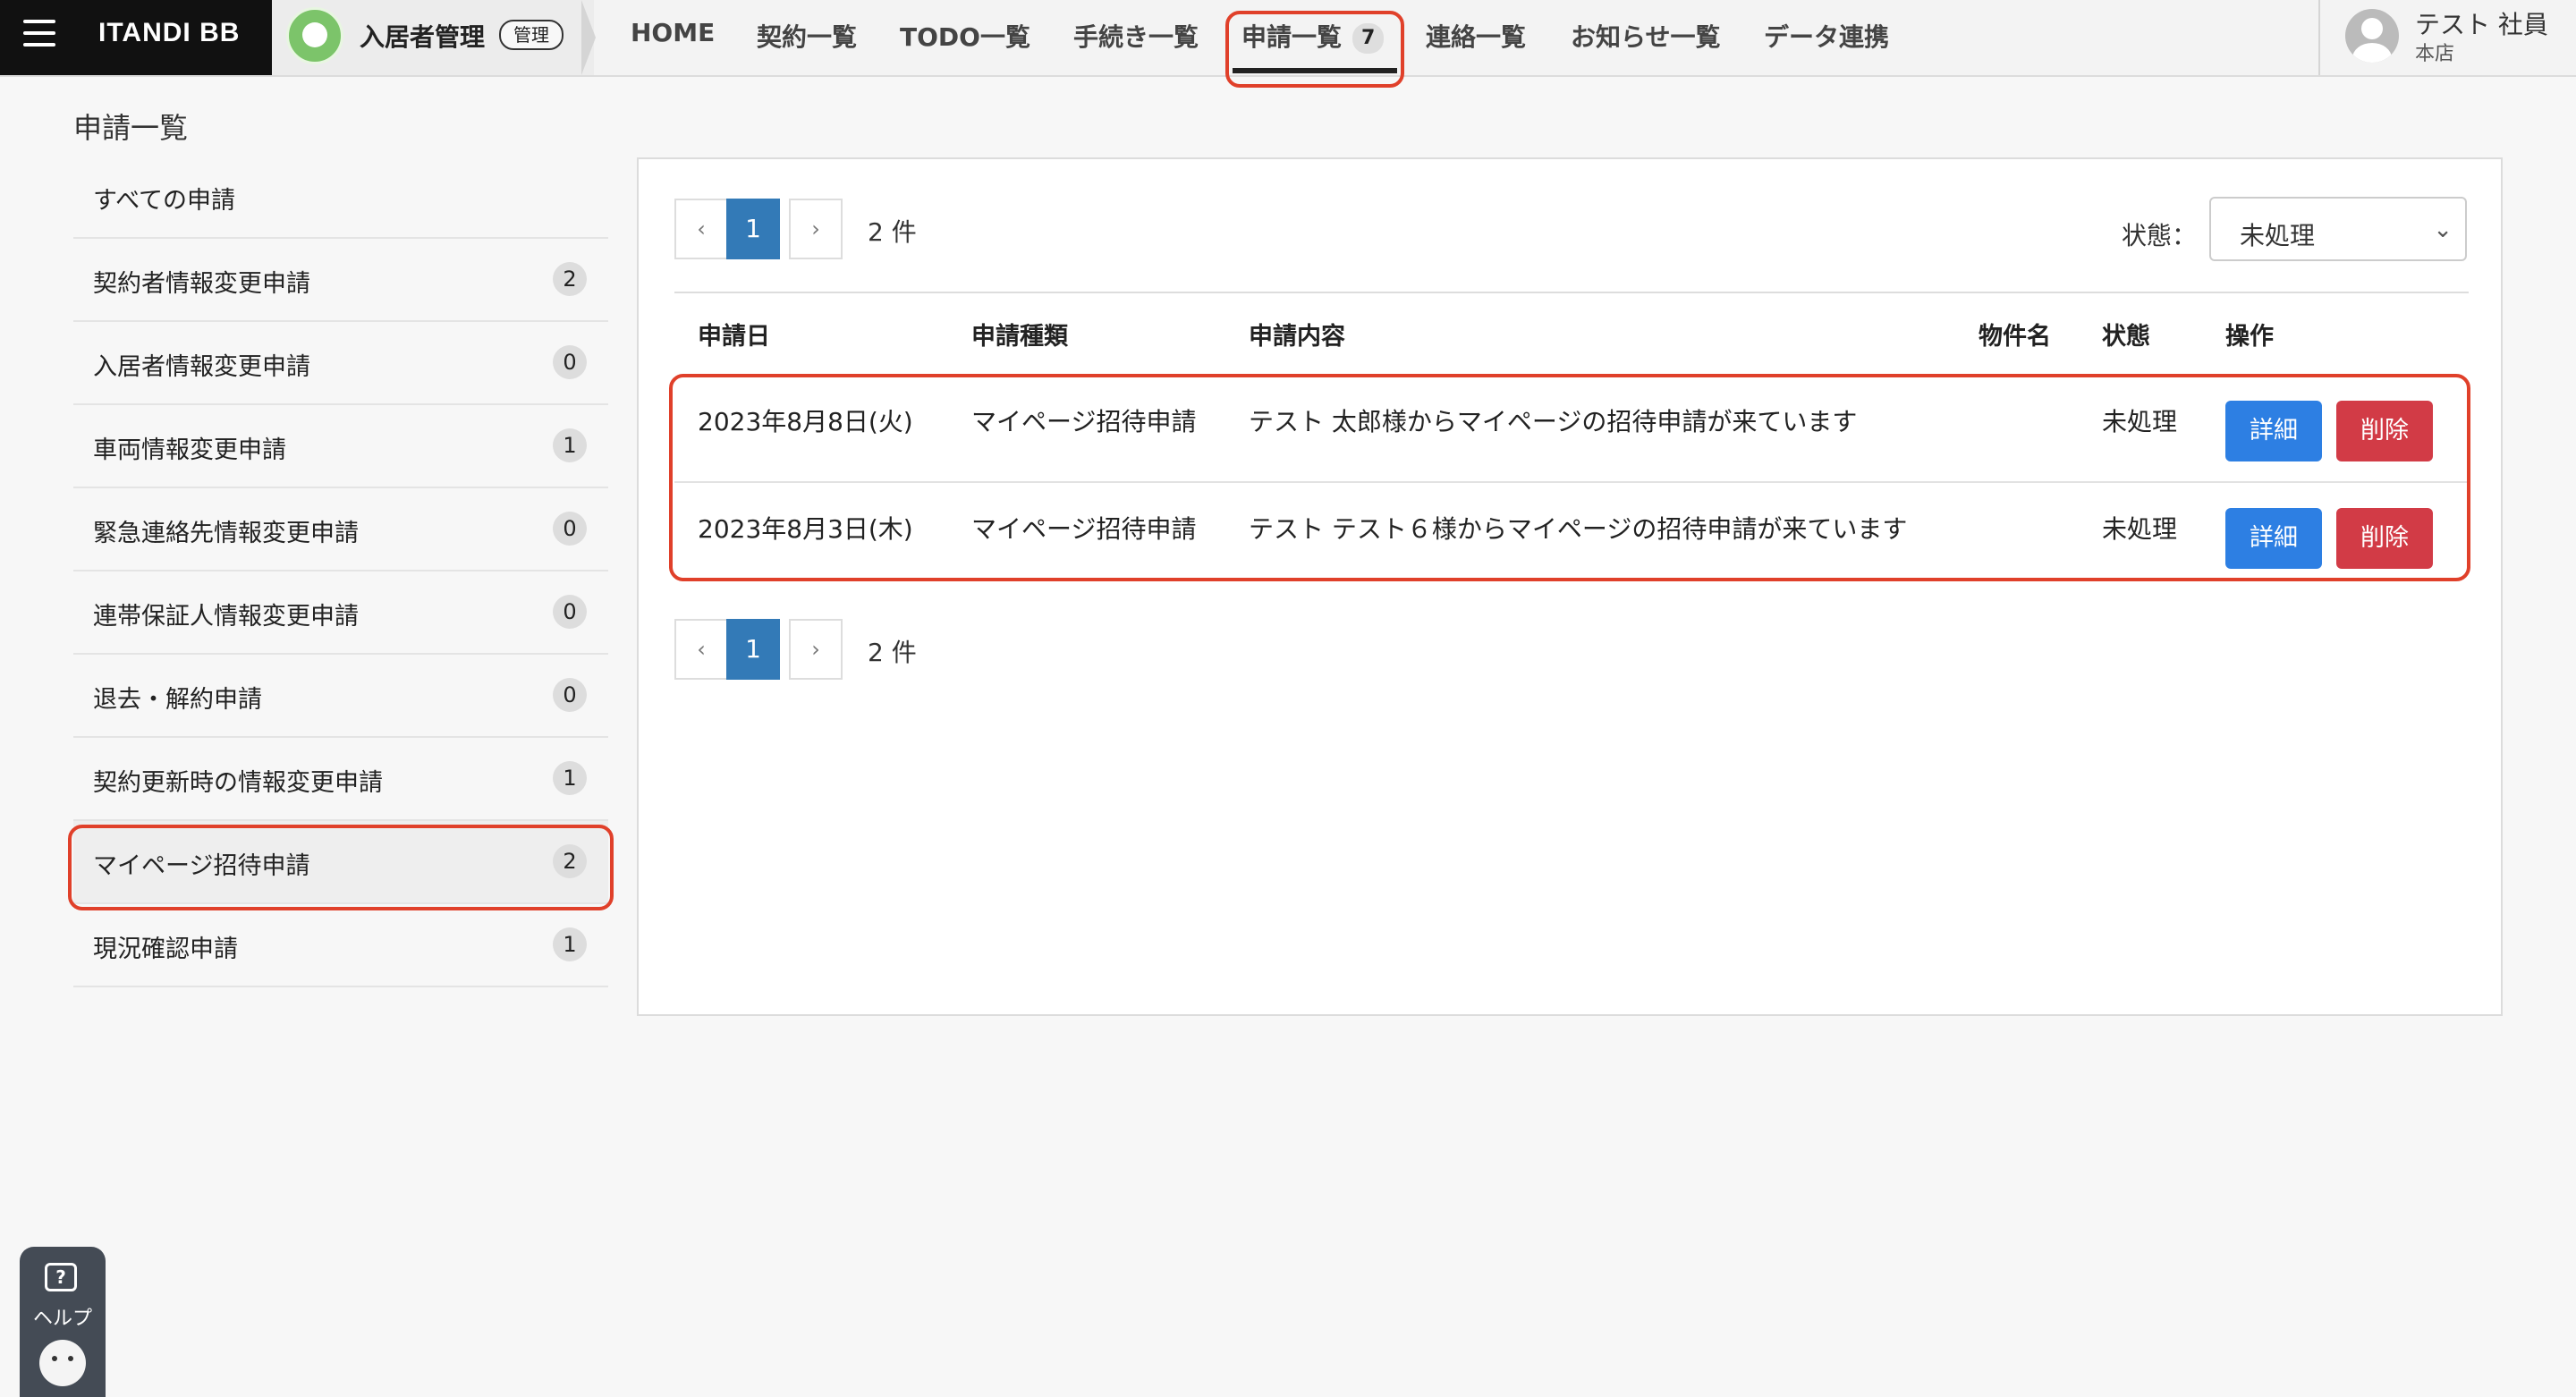 The image size is (2576, 1397). What do you see at coordinates (2372, 36) in the screenshot?
I see `user-avatar-icon` at bounding box center [2372, 36].